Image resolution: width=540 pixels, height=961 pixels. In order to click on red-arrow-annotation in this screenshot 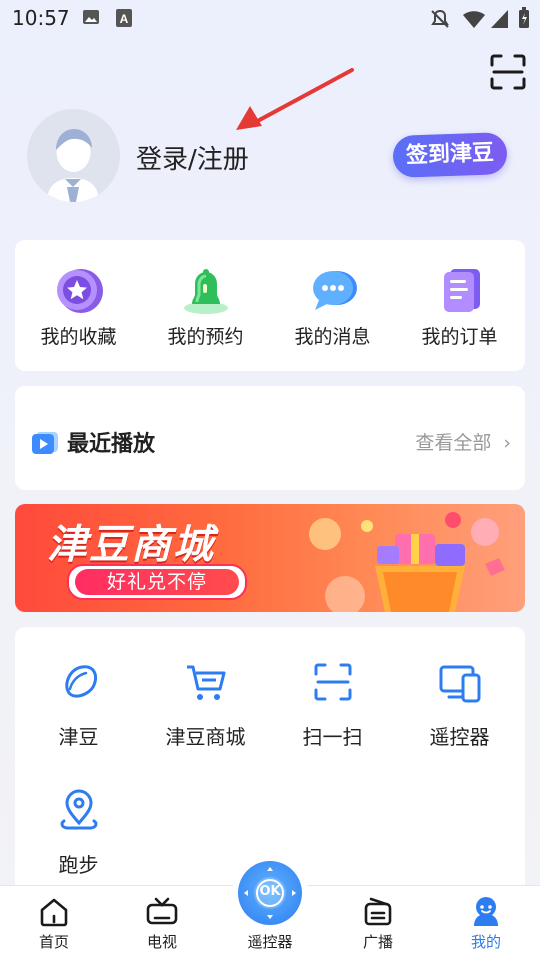, I will do `click(295, 99)`.